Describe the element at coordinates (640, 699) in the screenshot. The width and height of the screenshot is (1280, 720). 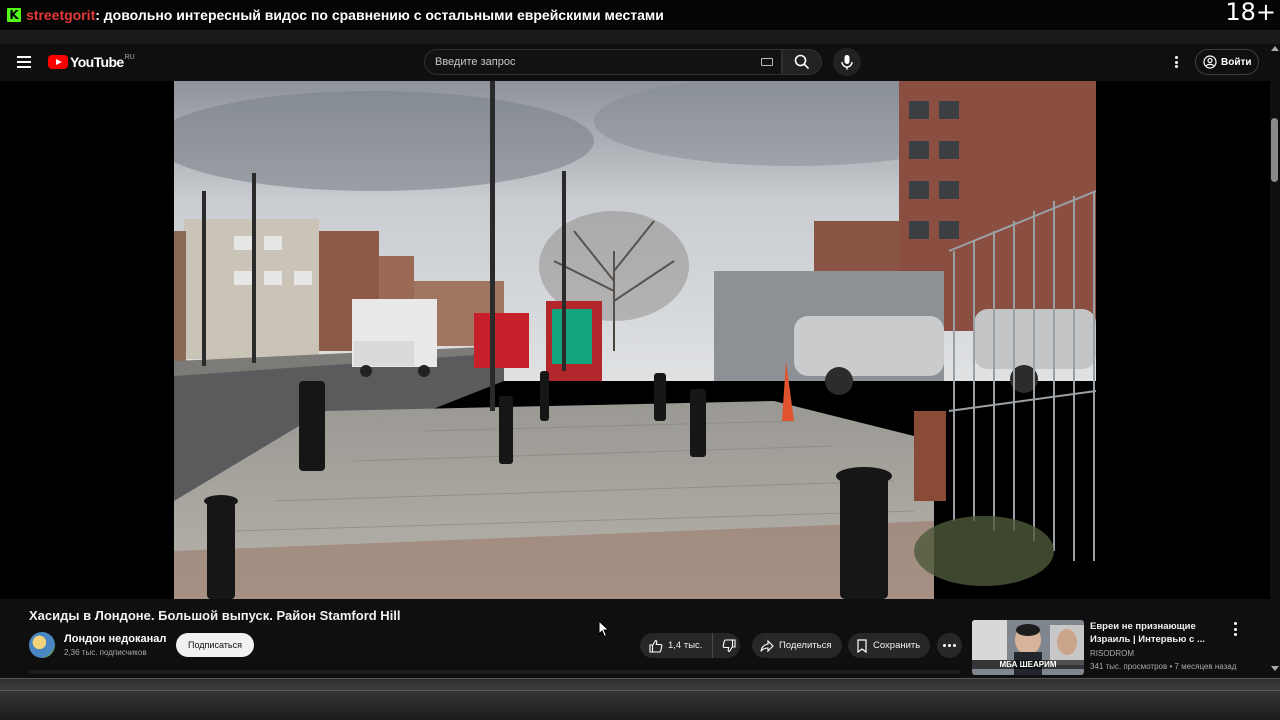
I see `stream-bottom-bar` at that location.